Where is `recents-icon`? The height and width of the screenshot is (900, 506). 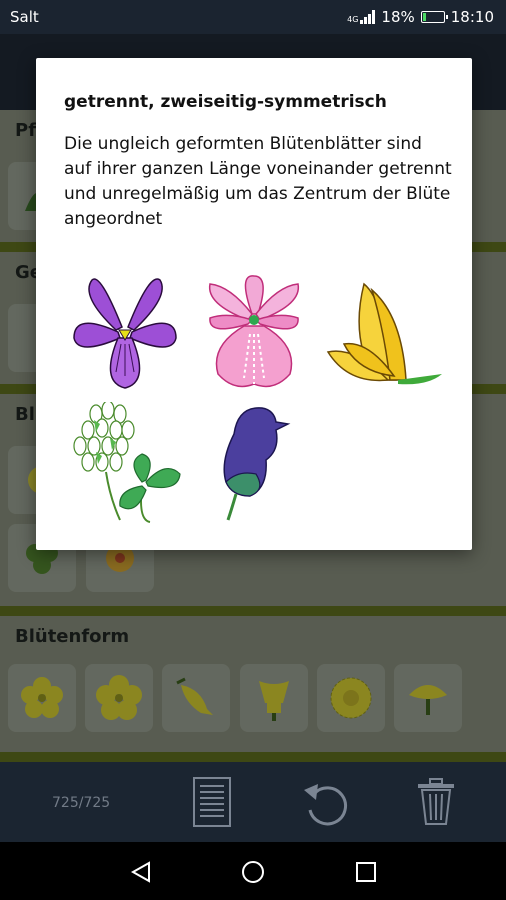
recents-icon is located at coordinates (366, 872).